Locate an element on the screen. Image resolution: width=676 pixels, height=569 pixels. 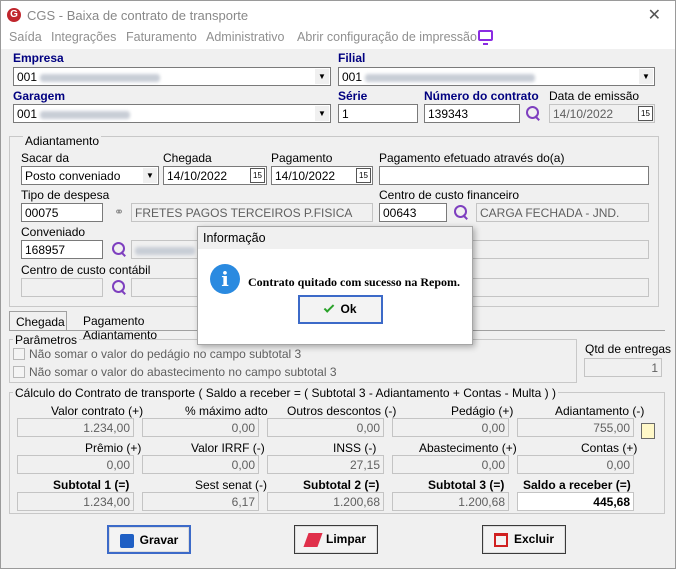
premio-label: Prêmio (+) is located at coordinates (113, 448).